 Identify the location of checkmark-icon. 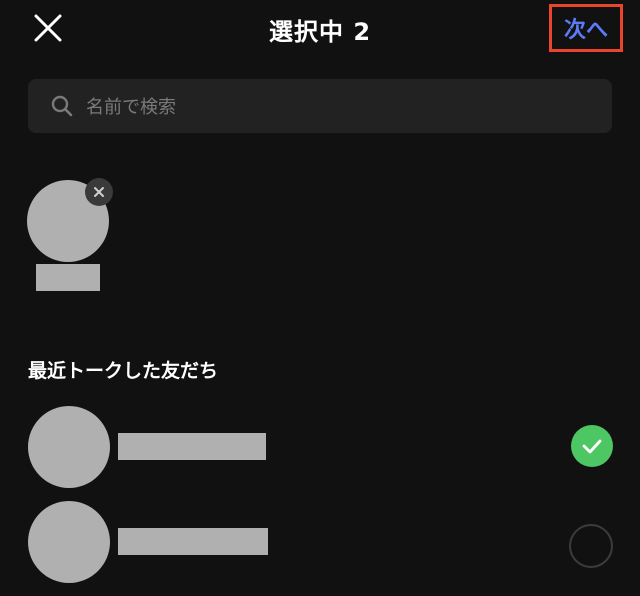
(592, 446).